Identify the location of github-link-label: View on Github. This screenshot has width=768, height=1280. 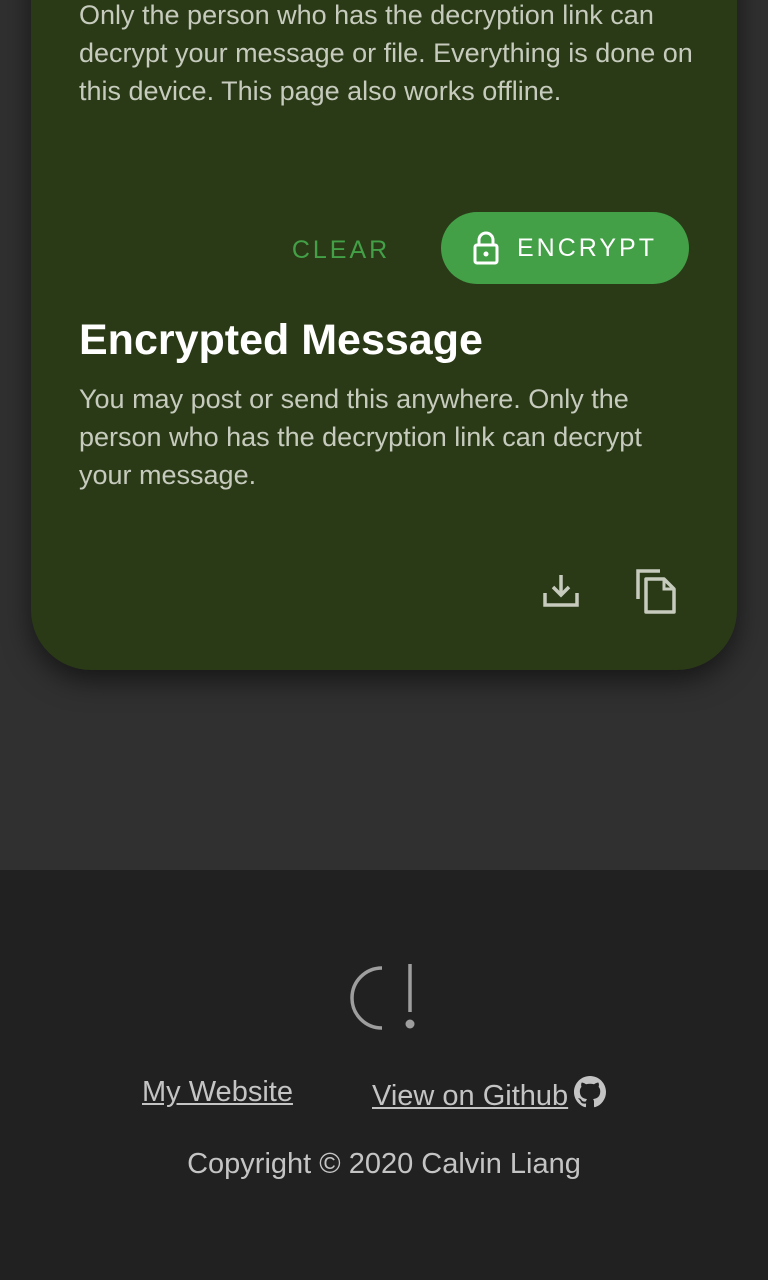
(470, 1095).